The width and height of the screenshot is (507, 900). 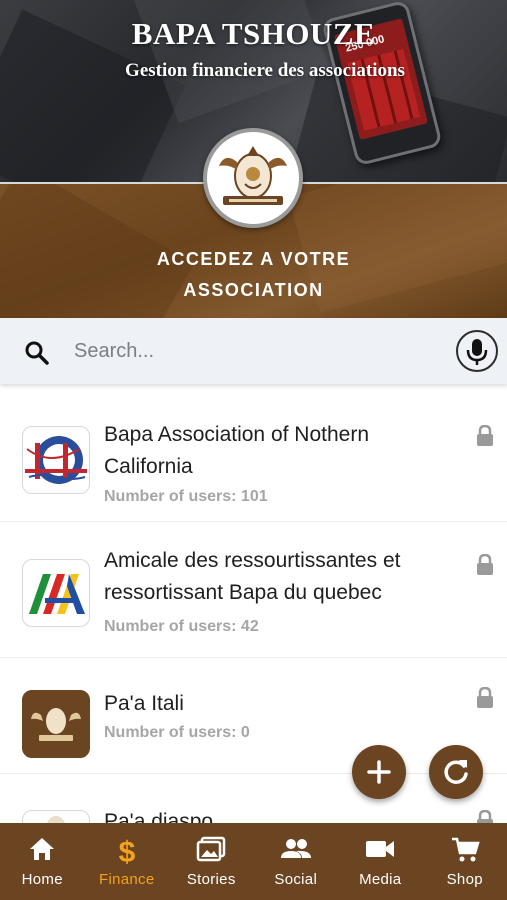 What do you see at coordinates (144, 703) in the screenshot?
I see `association-name: Pa'a Itali` at bounding box center [144, 703].